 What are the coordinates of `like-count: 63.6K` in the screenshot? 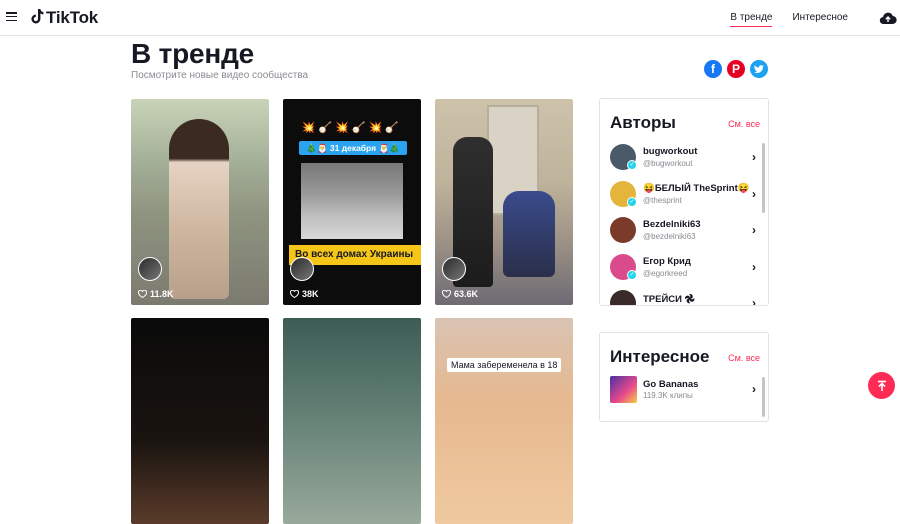 It's located at (460, 294).